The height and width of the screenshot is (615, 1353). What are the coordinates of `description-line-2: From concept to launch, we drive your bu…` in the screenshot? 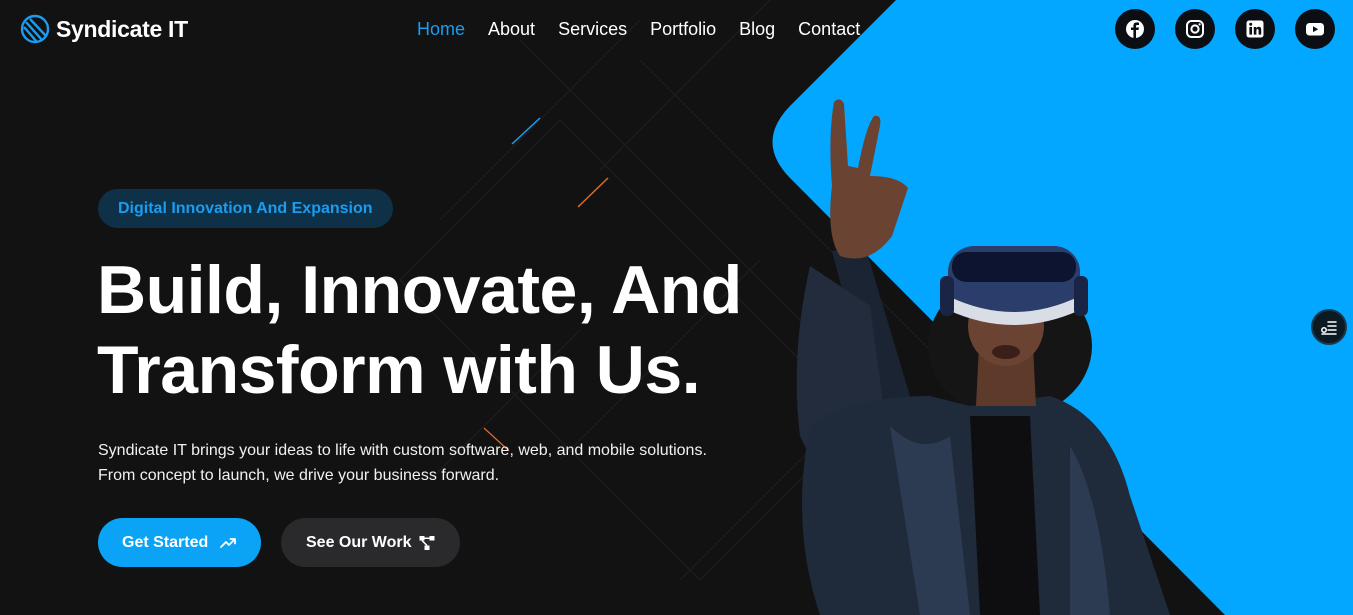 It's located at (299, 475).